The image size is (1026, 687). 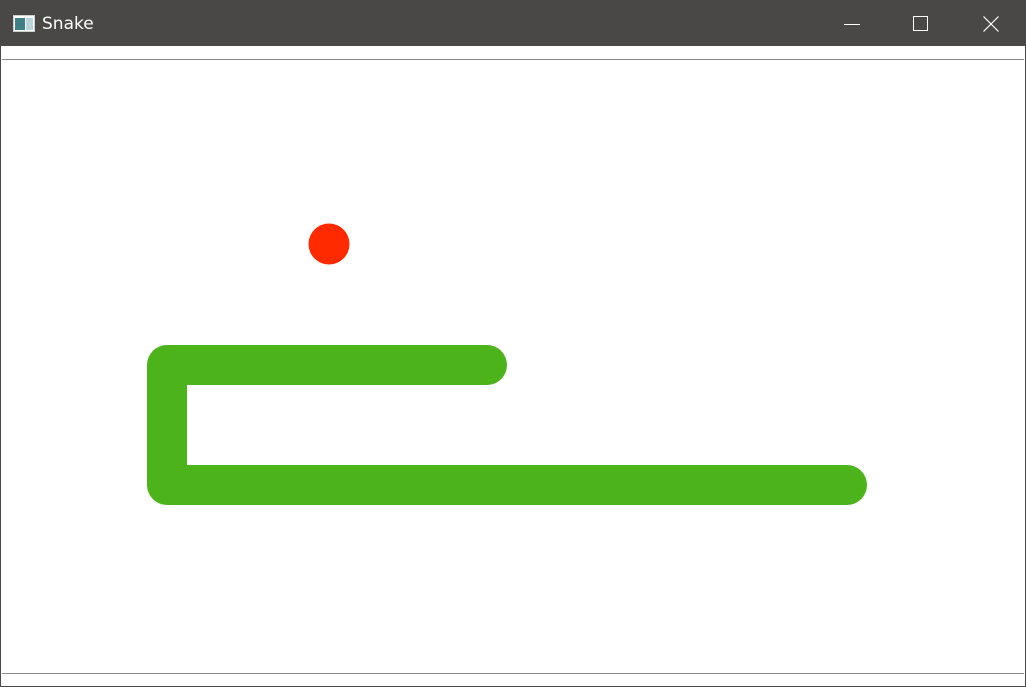 I want to click on maximize-button, so click(x=921, y=23).